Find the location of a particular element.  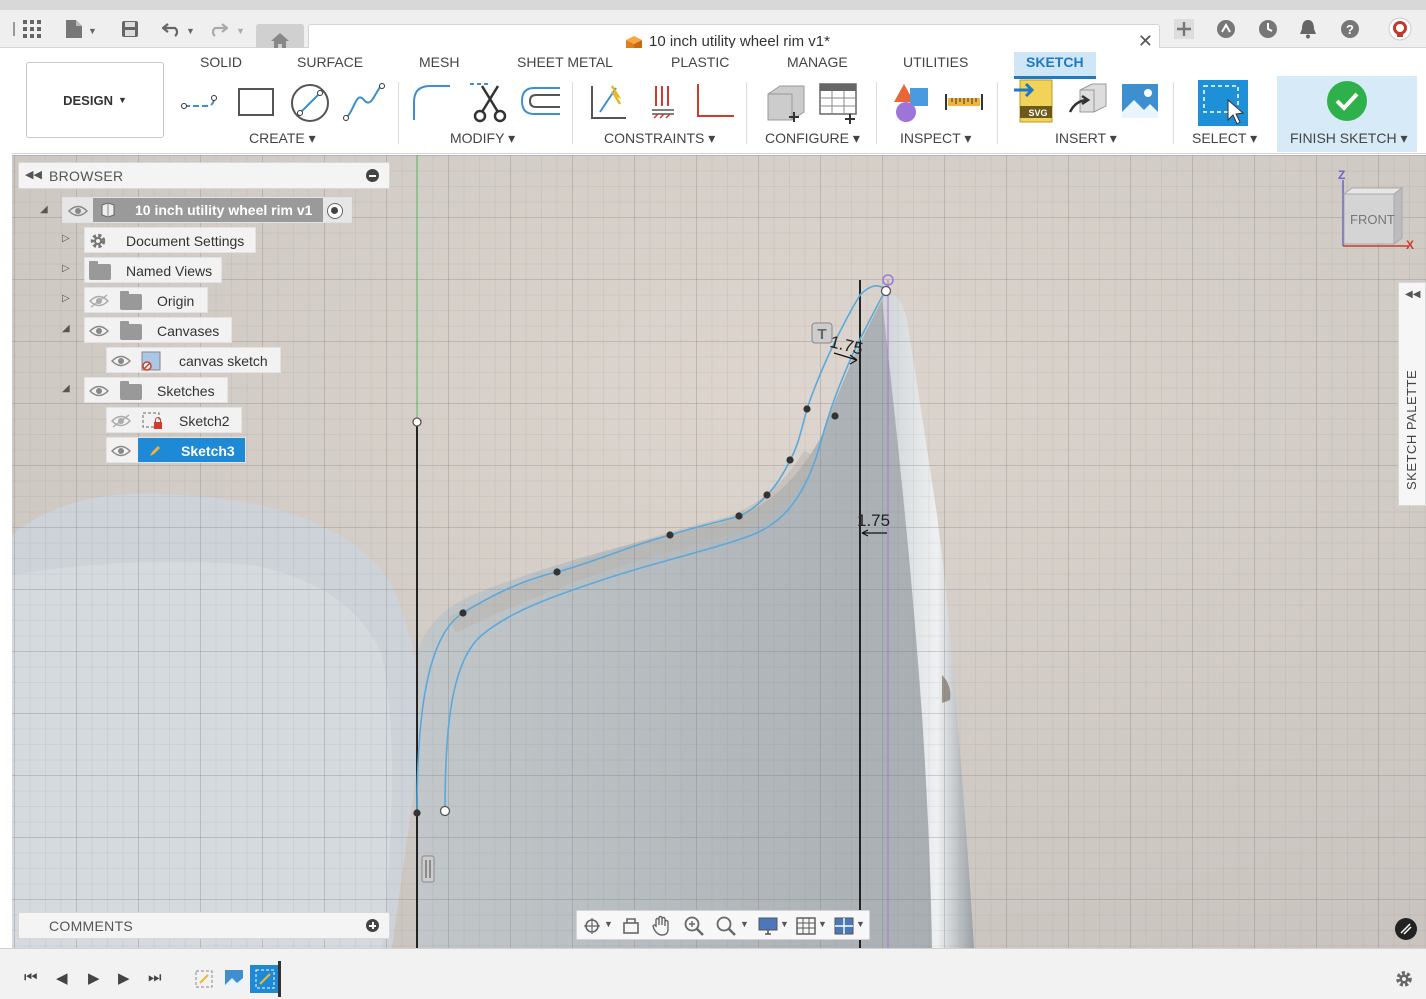

create-menu: CREATE ▾ is located at coordinates (282, 138).